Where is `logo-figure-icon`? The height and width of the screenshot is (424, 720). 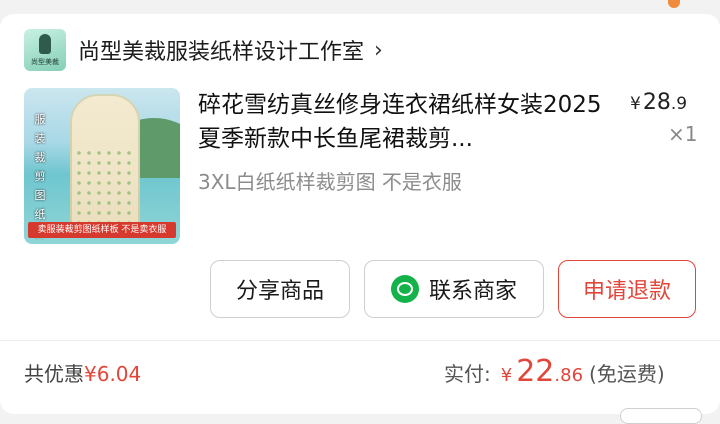
logo-figure-icon is located at coordinates (45, 44).